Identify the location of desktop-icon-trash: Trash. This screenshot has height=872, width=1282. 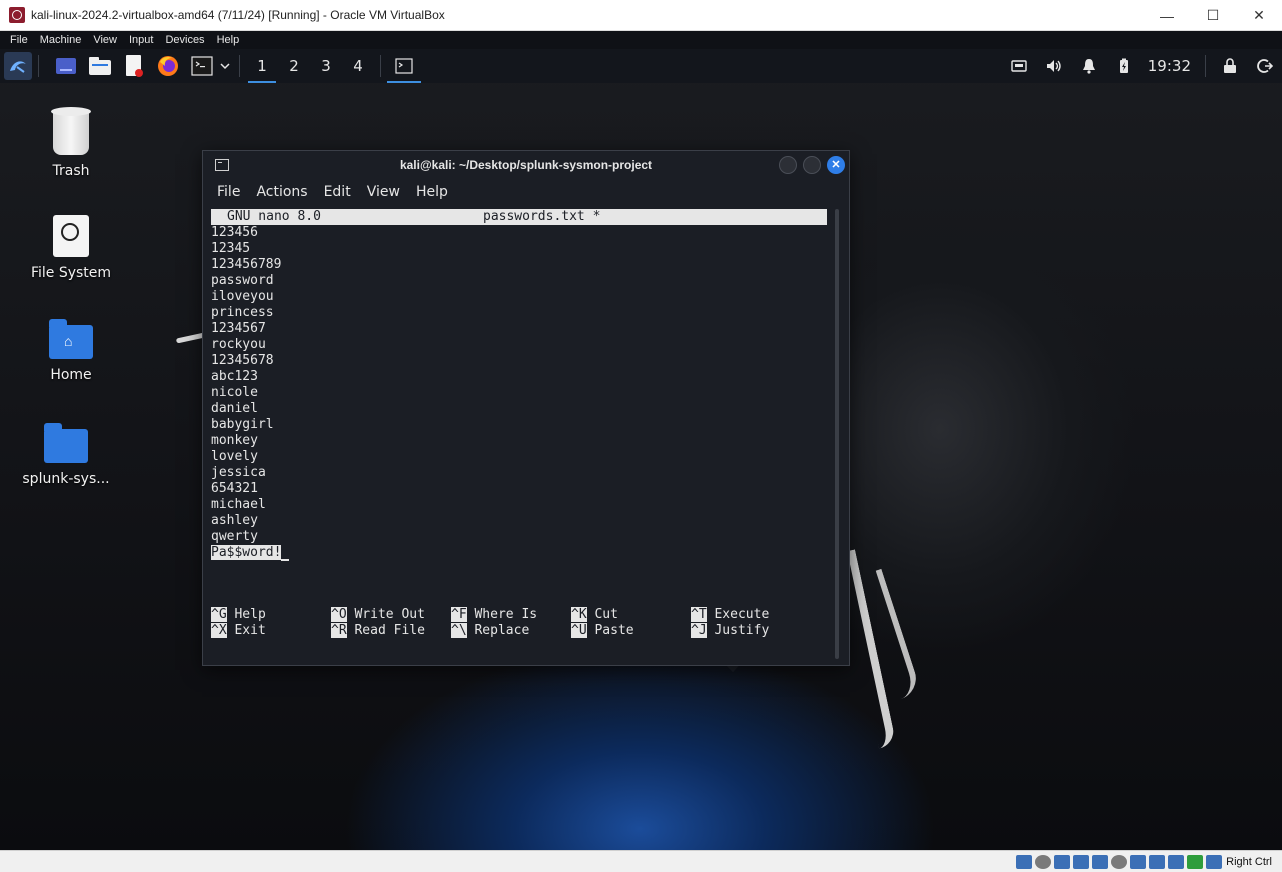
(71, 143).